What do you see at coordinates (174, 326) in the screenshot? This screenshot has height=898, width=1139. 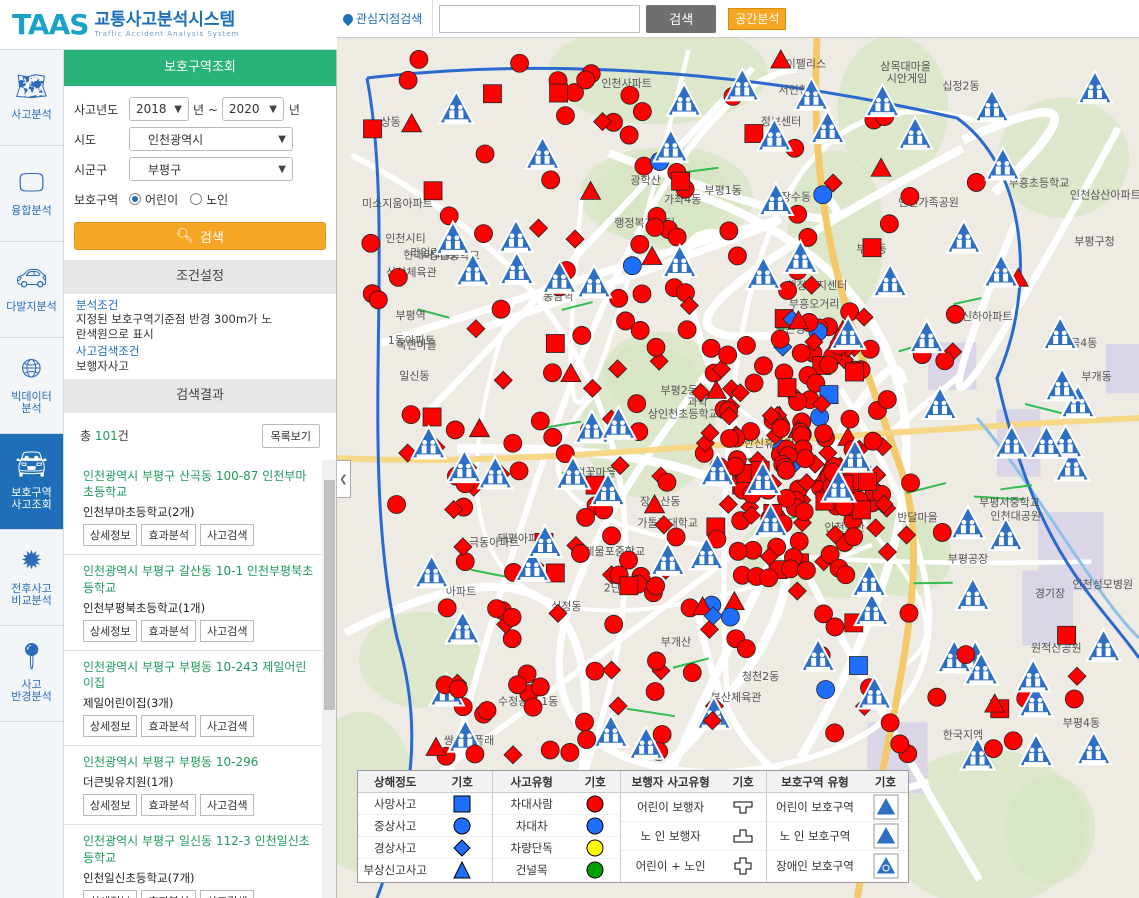 I see `cond-analysis-text: 지정된 보호구역기준점 반경 300m가 노란색원으로 표시` at bounding box center [174, 326].